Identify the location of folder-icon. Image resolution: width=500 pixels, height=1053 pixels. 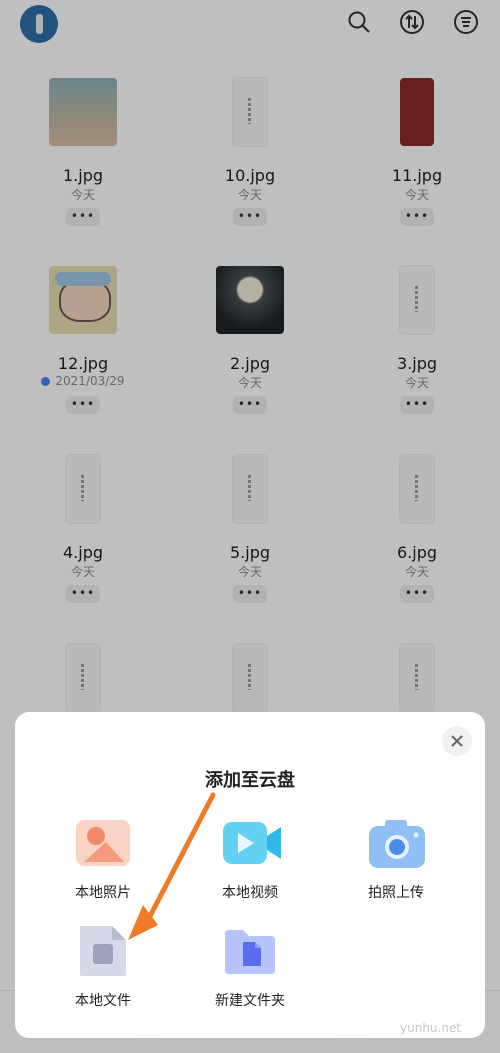
(250, 951).